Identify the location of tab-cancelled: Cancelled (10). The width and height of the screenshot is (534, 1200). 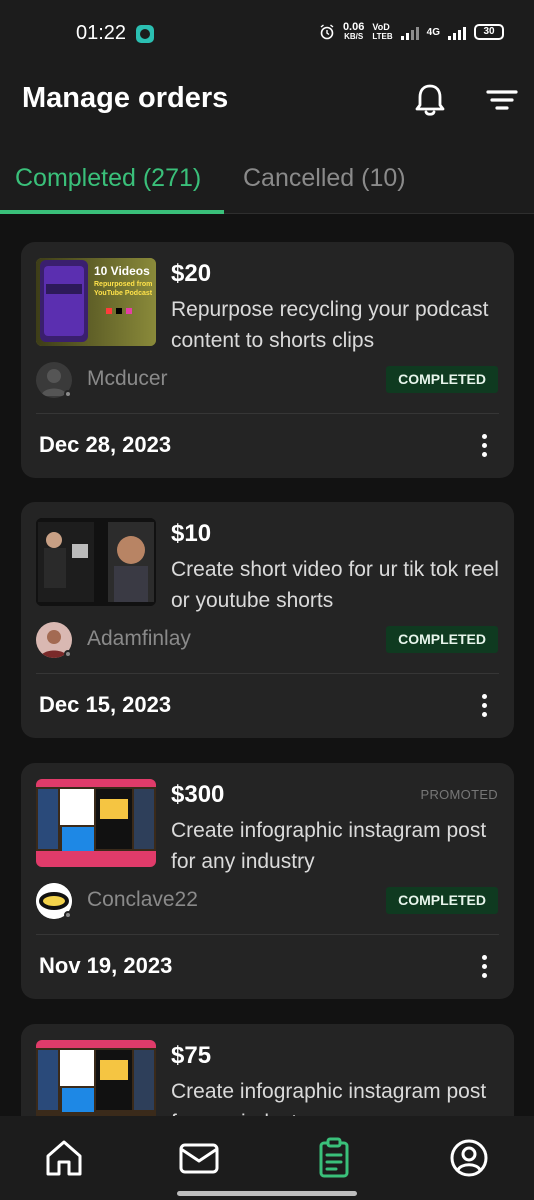
(324, 178).